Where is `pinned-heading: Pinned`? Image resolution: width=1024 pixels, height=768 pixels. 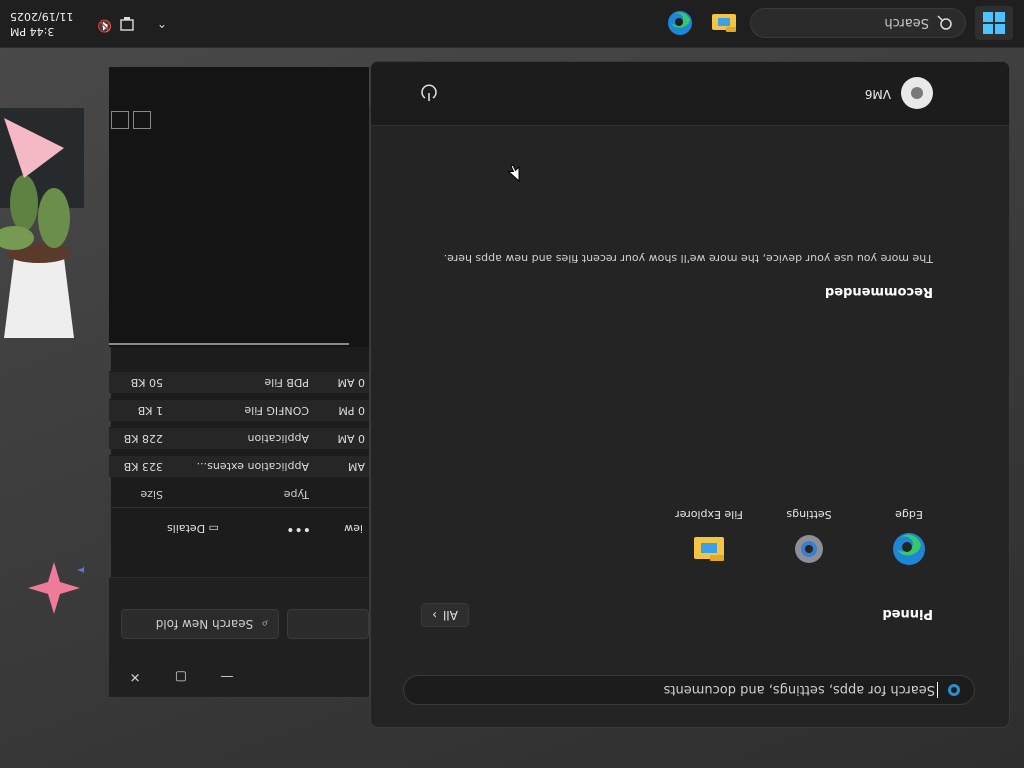 pinned-heading: Pinned is located at coordinates (907, 613).